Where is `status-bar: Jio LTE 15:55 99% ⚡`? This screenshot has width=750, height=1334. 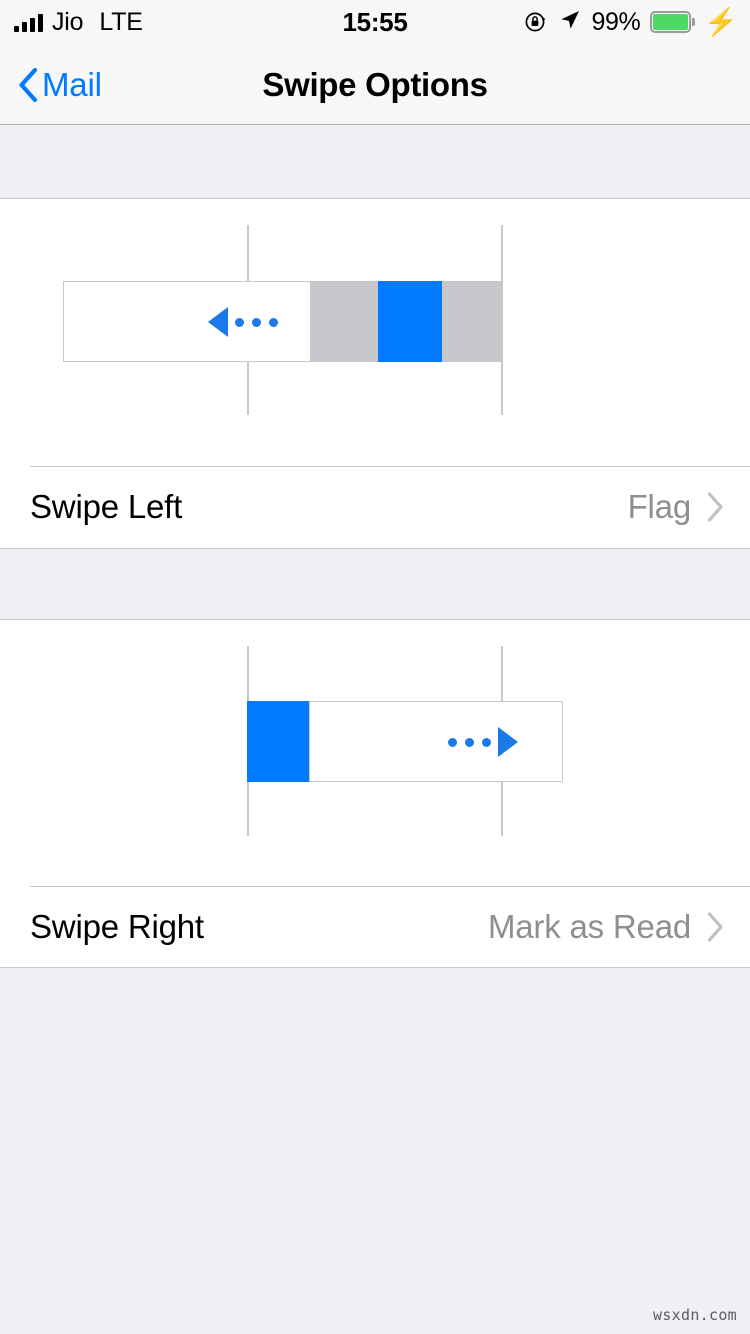 status-bar: Jio LTE 15:55 99% ⚡ is located at coordinates (375, 22).